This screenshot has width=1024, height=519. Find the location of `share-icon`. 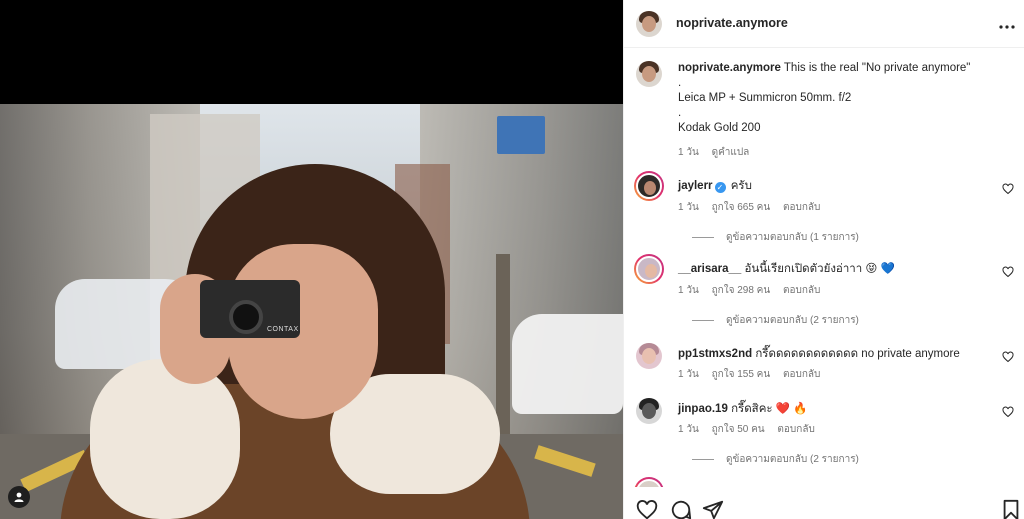

share-icon is located at coordinates (713, 509).